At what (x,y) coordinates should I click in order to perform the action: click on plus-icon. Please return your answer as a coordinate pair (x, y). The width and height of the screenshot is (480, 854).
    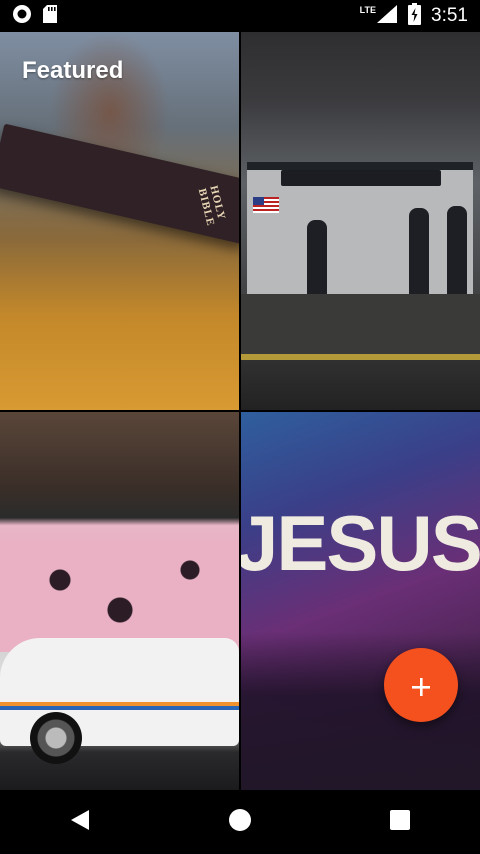
    Looking at the image, I should click on (421, 685).